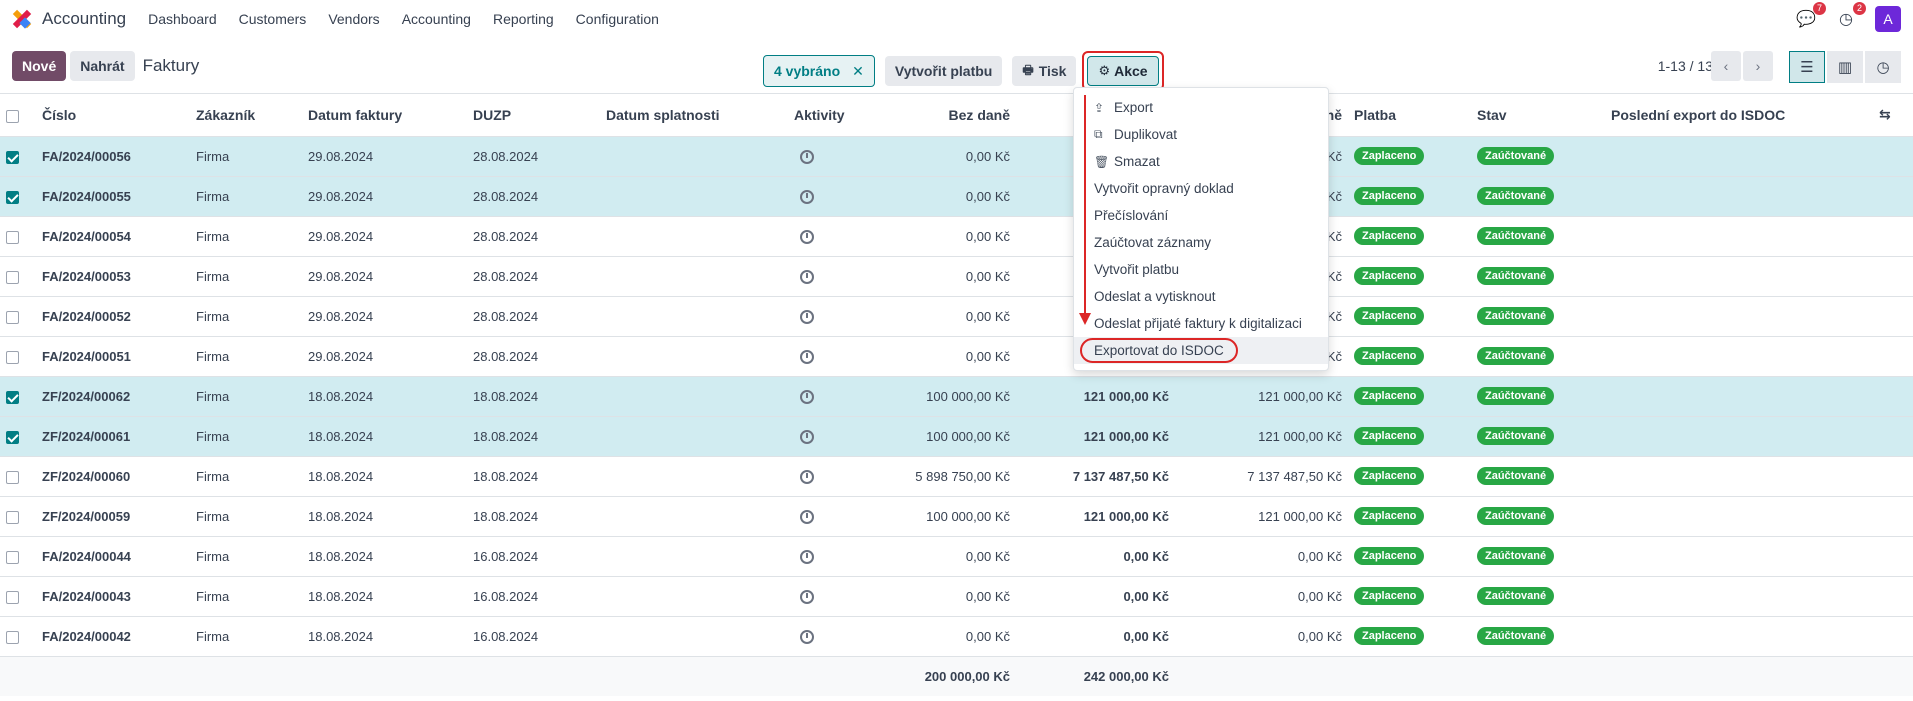 The image size is (1913, 701). What do you see at coordinates (1201, 134) in the screenshot?
I see `action-menu-item: ⧉ Duplikovat` at bounding box center [1201, 134].